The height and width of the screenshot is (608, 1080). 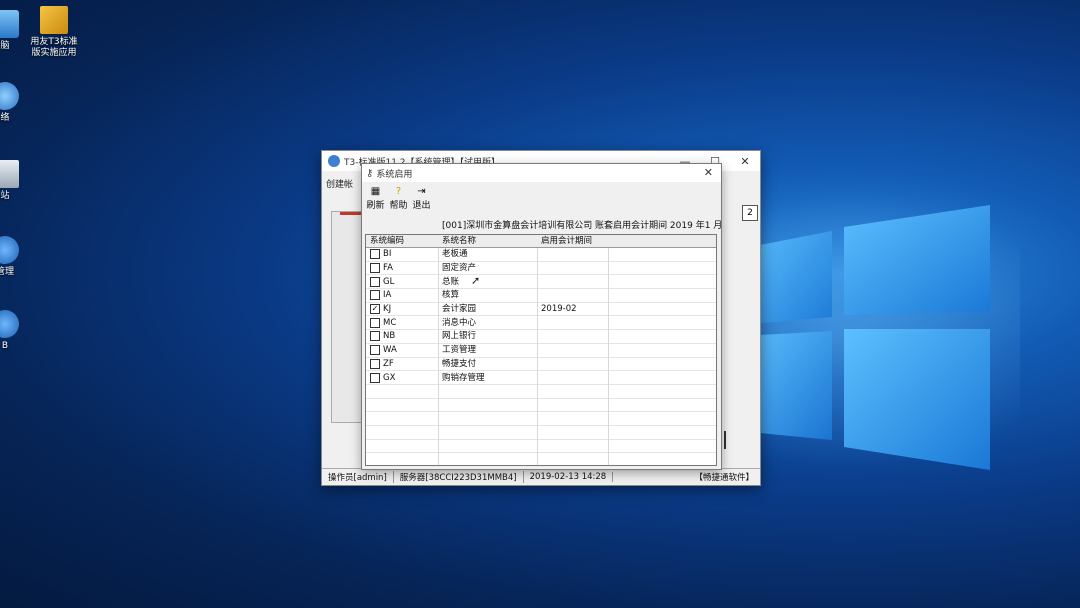 I want to click on system-name: 工资管理, so click(x=459, y=350).